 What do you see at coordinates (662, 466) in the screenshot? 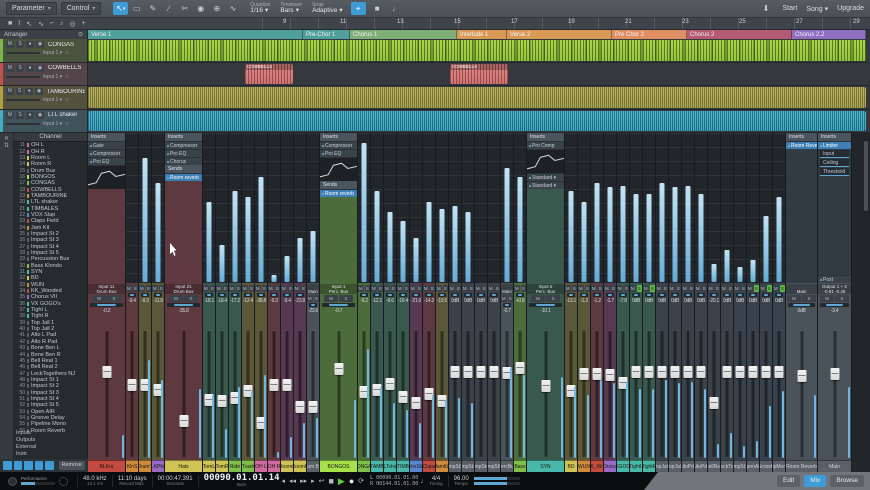
I see `channel-label: TopJal1` at bounding box center [662, 466].